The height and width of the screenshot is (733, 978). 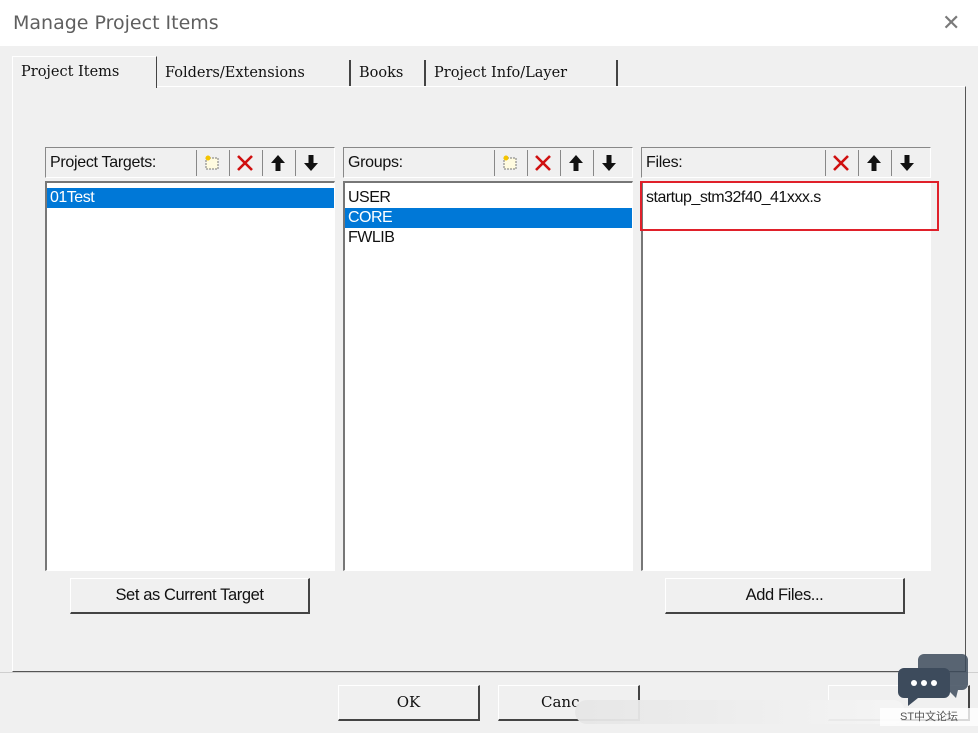 I want to click on new-group-button, so click(x=509, y=163).